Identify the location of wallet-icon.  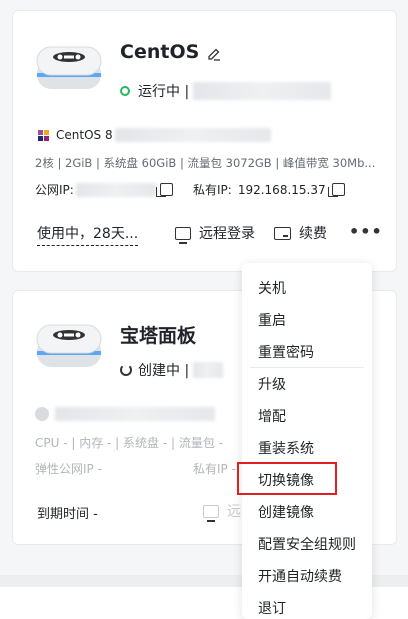
(282, 233).